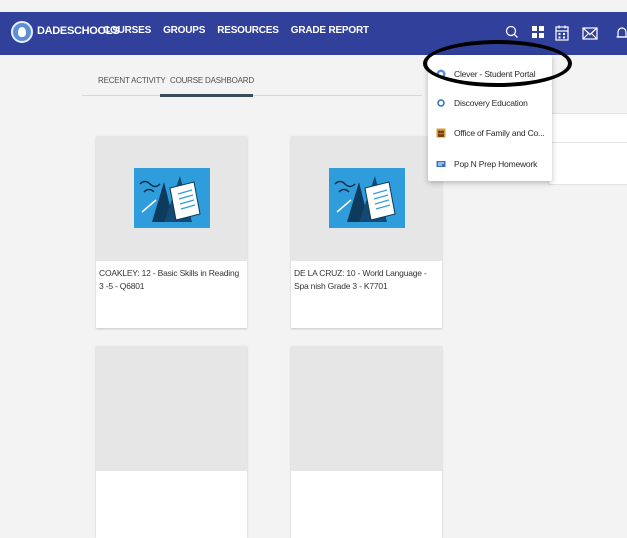 Image resolution: width=627 pixels, height=538 pixels. Describe the element at coordinates (495, 74) in the screenshot. I see `app-item-label: Clever - Student Portal` at that location.